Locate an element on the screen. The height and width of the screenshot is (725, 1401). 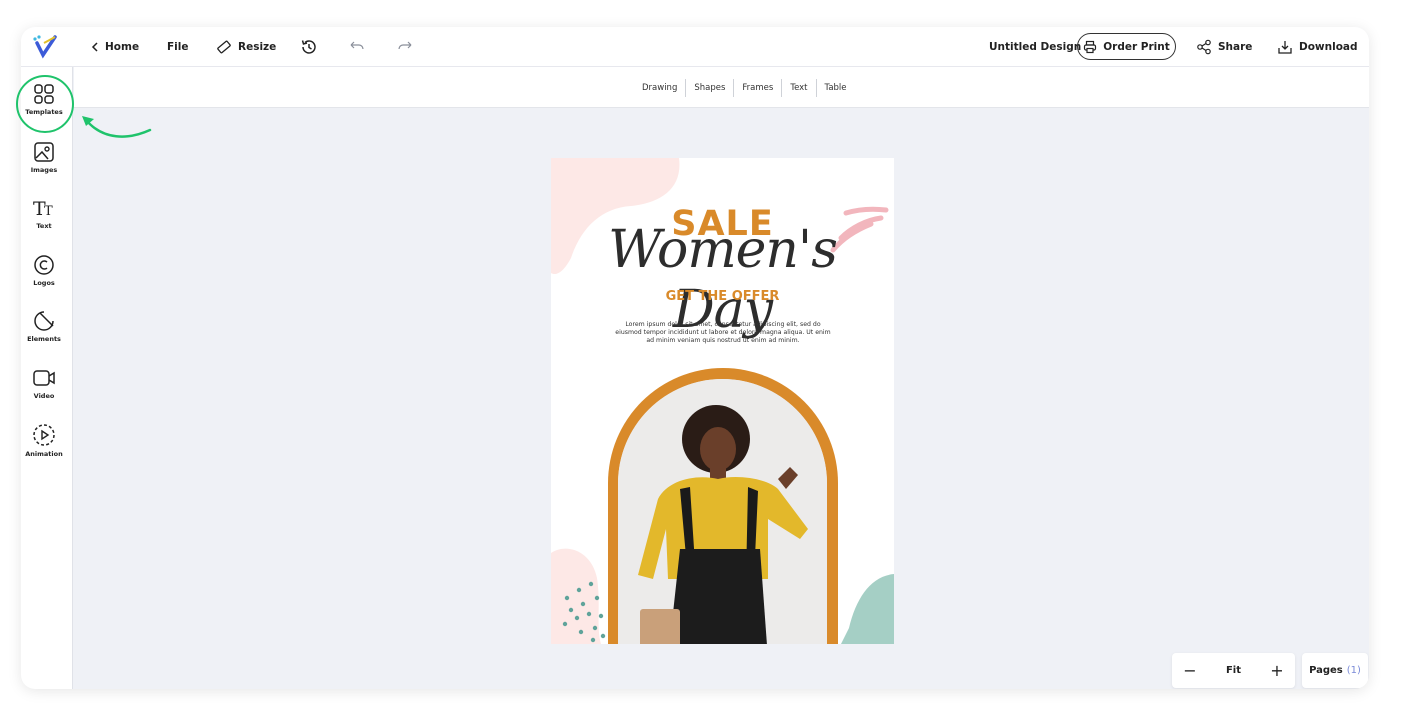
pages-button: Pages (1) is located at coordinates (1335, 670).